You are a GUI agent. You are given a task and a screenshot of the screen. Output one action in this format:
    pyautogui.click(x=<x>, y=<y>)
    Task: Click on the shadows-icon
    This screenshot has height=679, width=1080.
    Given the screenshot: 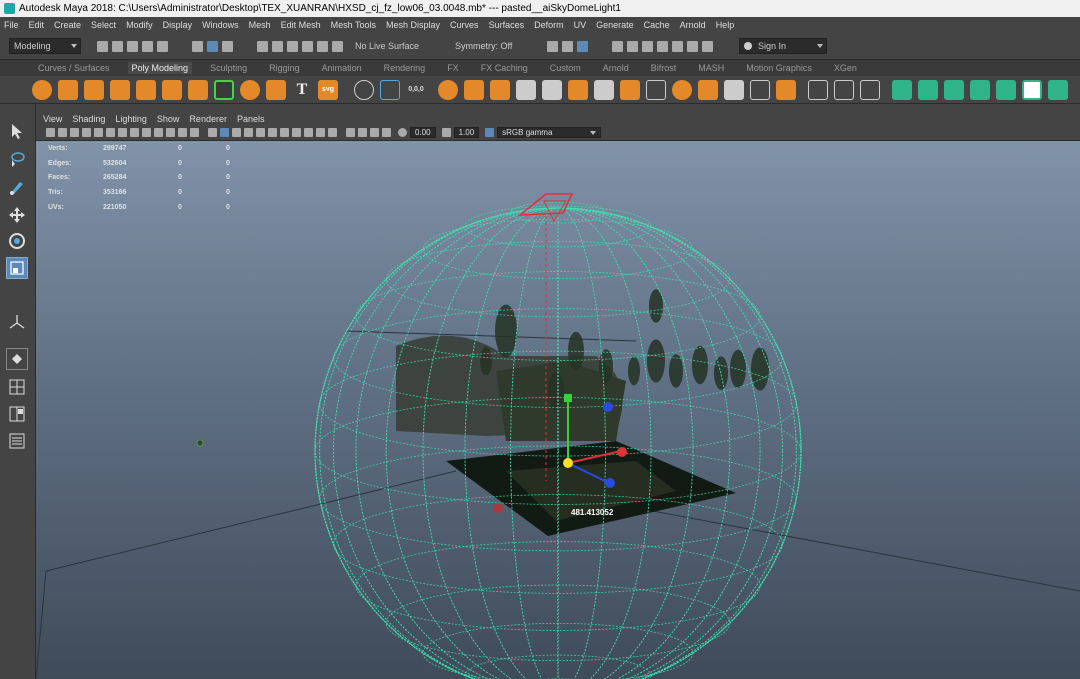 What is the action you would take?
    pyautogui.click(x=284, y=132)
    